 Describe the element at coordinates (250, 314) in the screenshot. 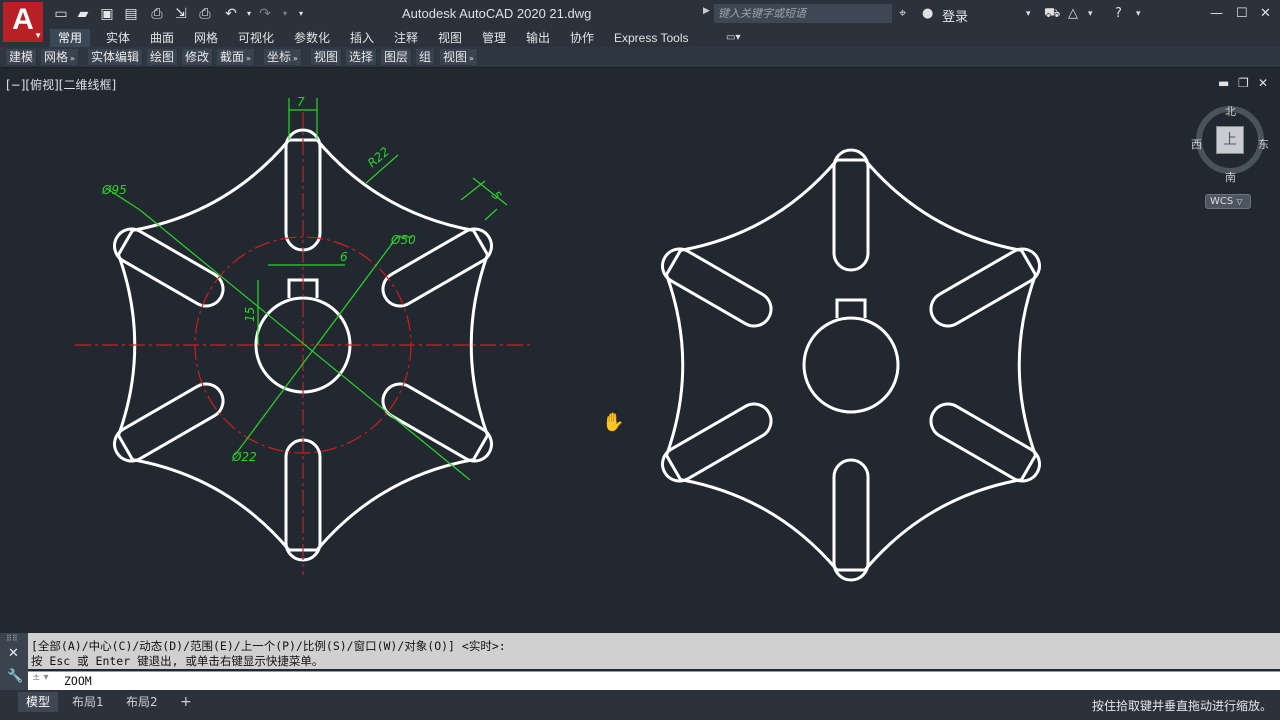

I see `dim-keyway-15: 15` at that location.